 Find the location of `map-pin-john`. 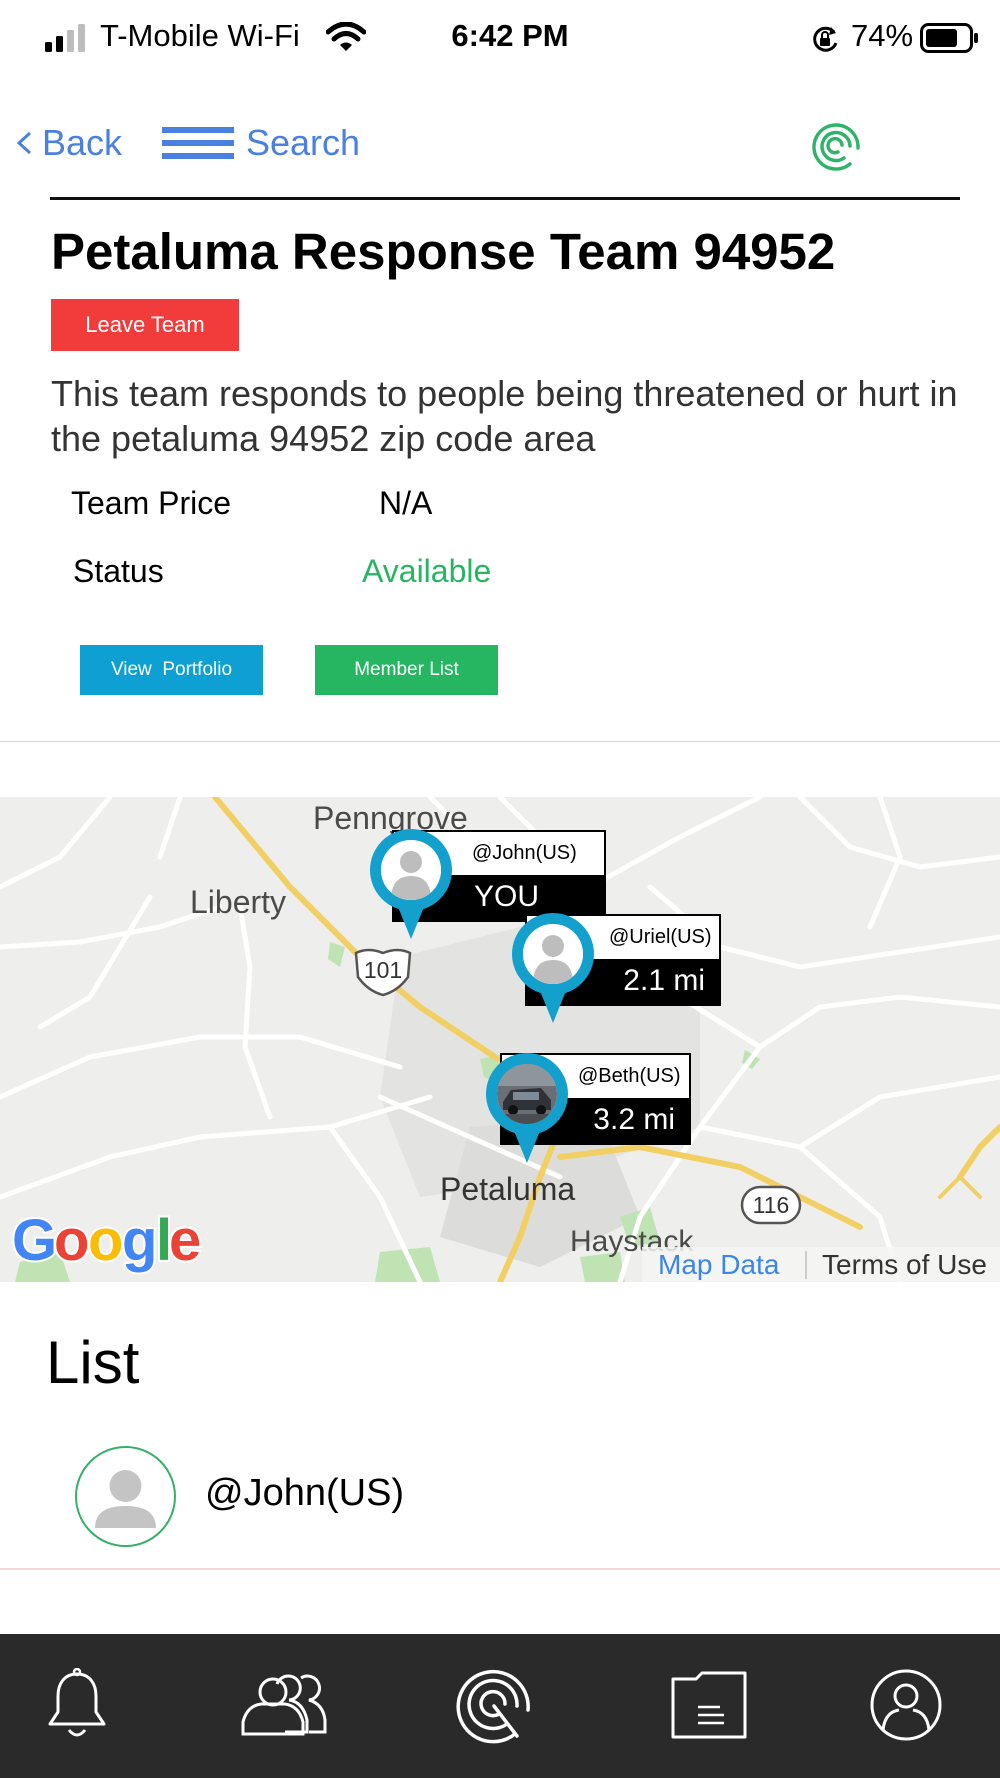

map-pin-john is located at coordinates (411, 885).